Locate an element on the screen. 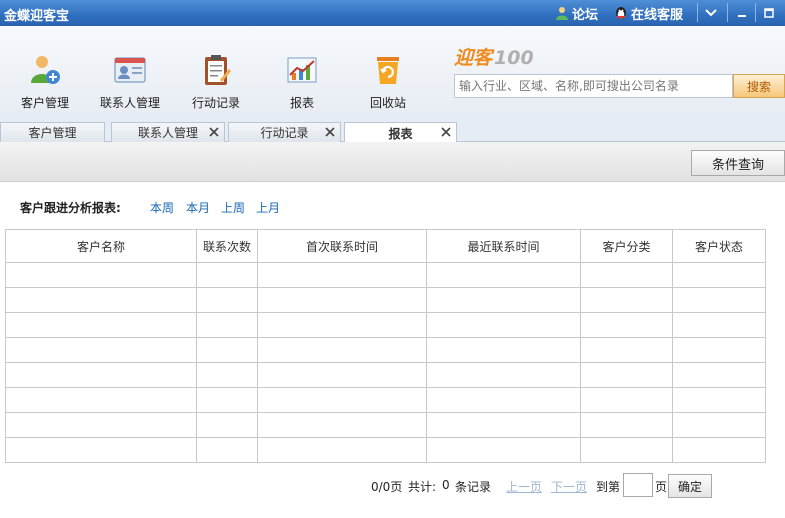  toolbar-item-label: 回收站 is located at coordinates (387, 103).